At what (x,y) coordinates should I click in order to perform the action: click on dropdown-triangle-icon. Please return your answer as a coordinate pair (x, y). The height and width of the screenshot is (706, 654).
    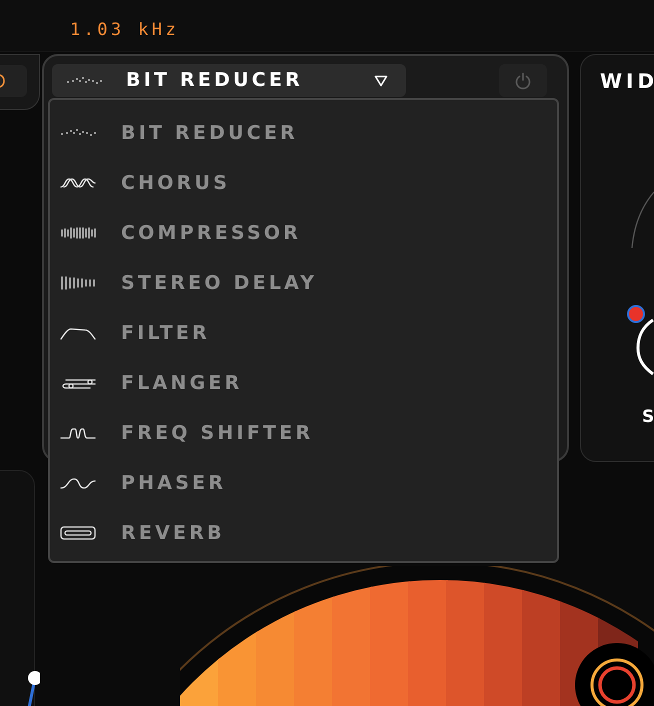
    Looking at the image, I should click on (381, 80).